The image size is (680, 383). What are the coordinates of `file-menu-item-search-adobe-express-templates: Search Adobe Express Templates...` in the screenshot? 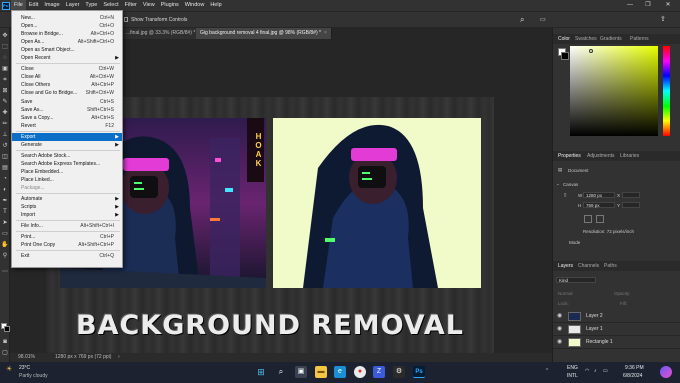 It's located at (67, 164).